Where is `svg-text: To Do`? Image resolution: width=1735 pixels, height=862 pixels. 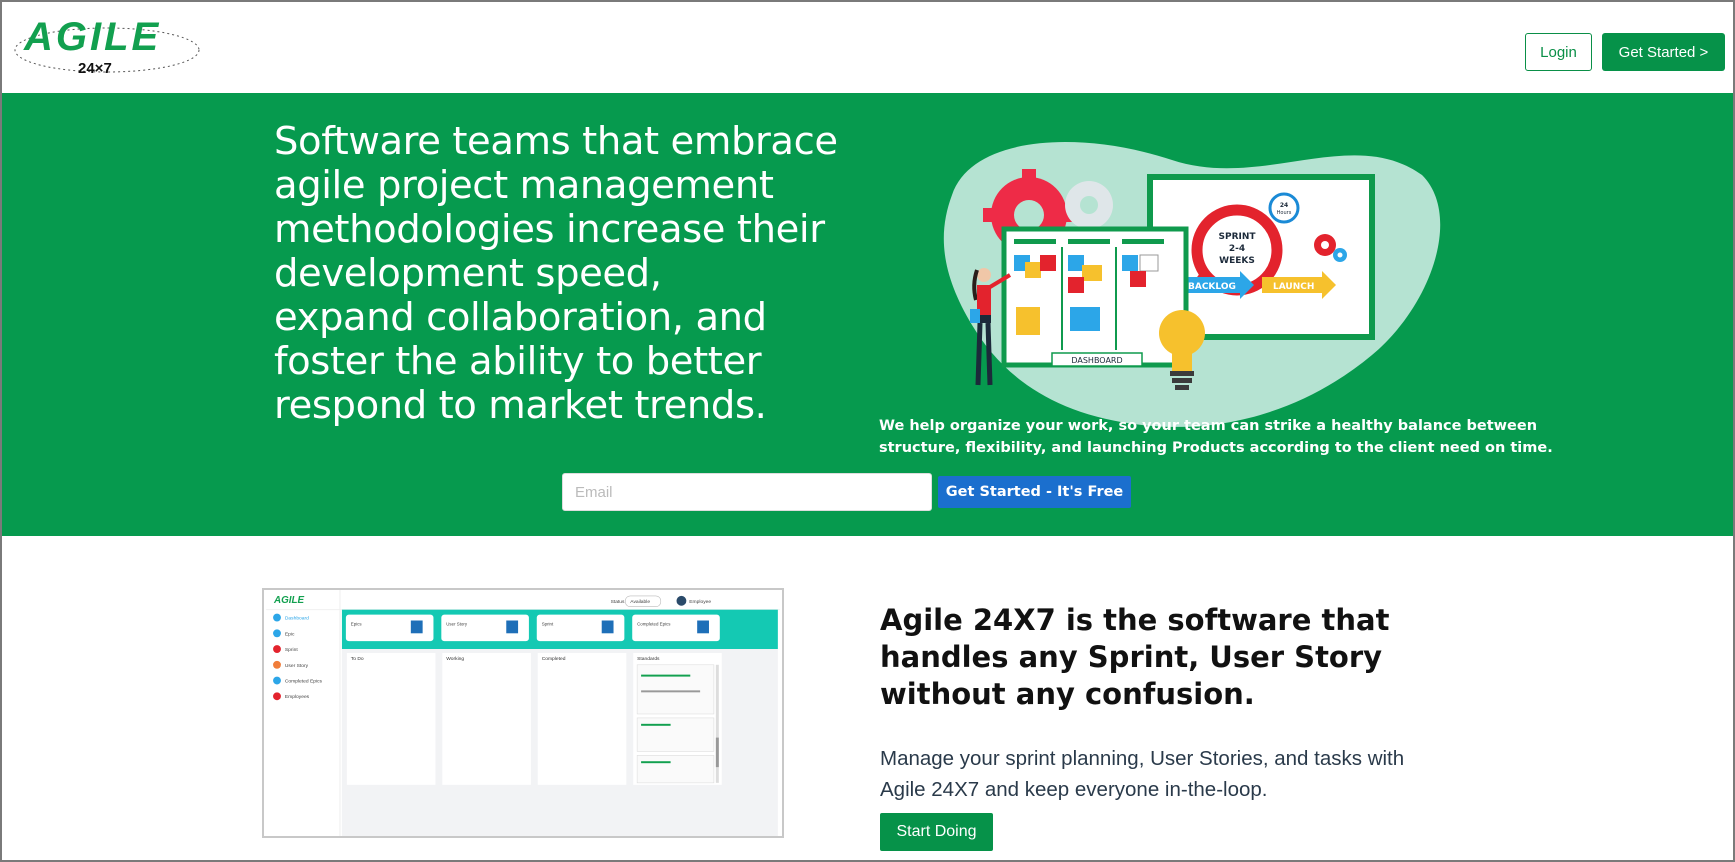 svg-text: To Do is located at coordinates (357, 659).